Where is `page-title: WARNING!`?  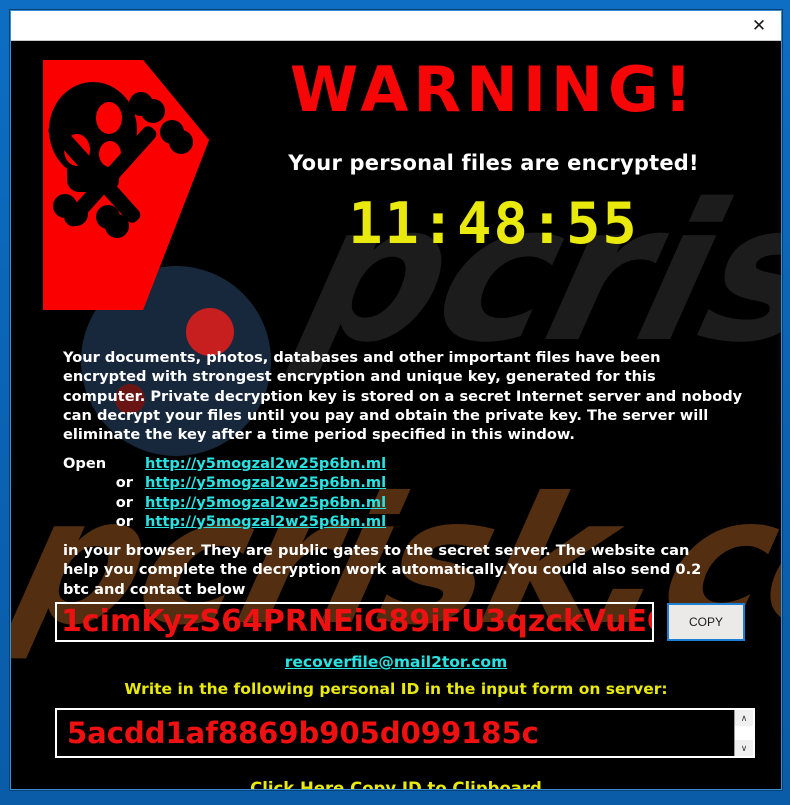
page-title: WARNING! is located at coordinates (493, 89).